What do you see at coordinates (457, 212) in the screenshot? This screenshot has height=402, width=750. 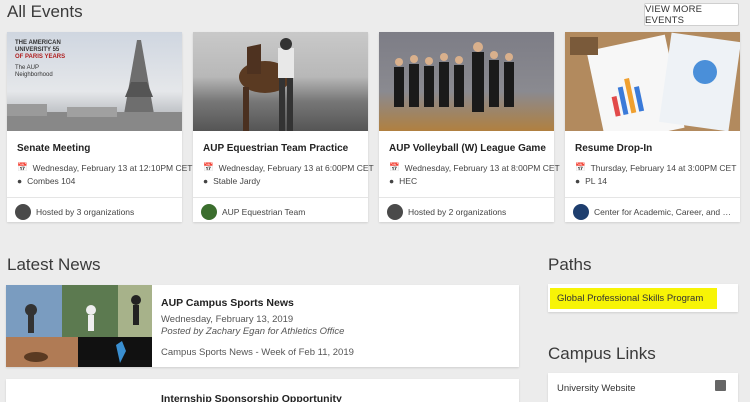 I see `event-host: Hosted by 2 organizations` at bounding box center [457, 212].